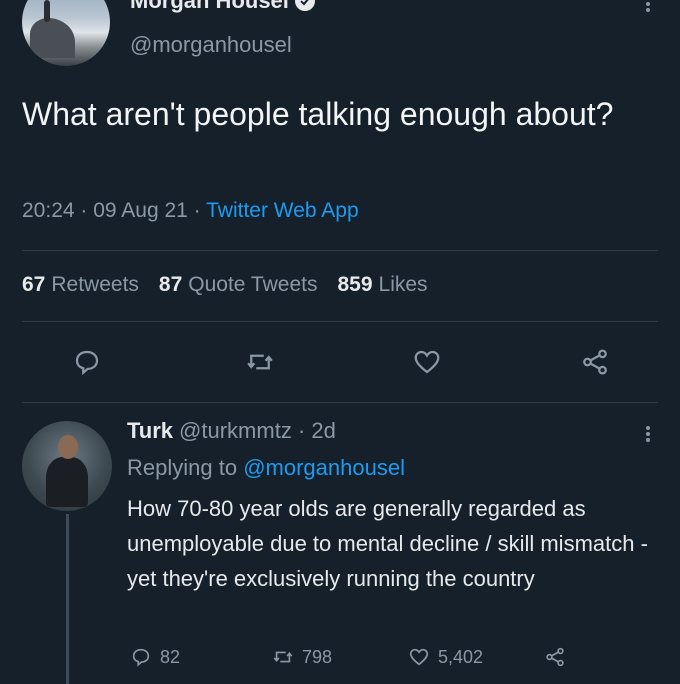  I want to click on reply-author-name: Turk, so click(150, 430).